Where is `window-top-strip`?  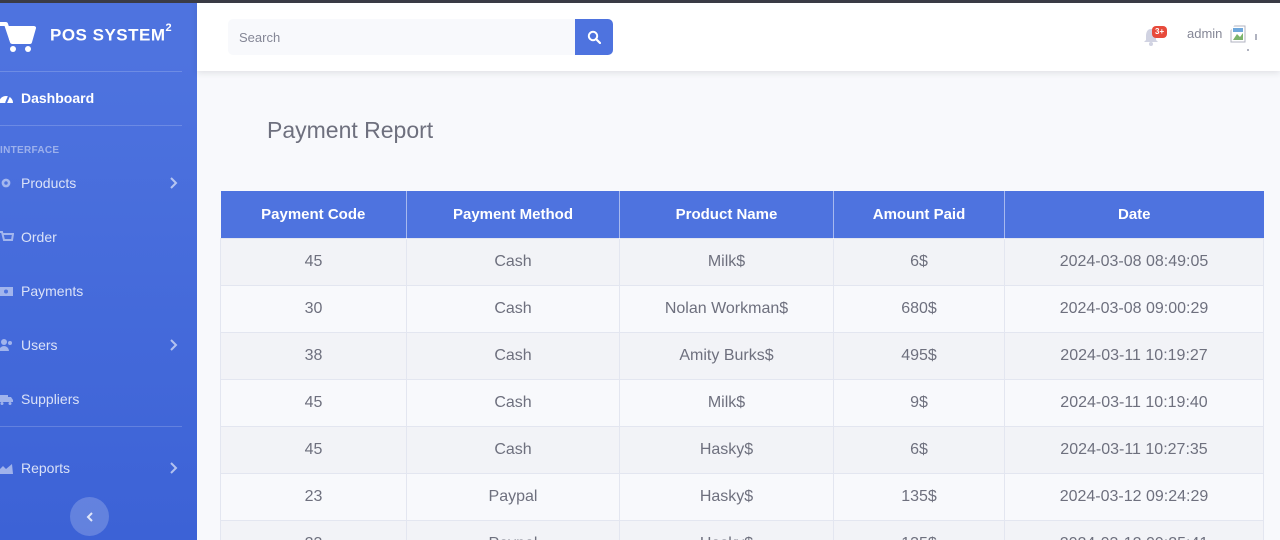 window-top-strip is located at coordinates (640, 1).